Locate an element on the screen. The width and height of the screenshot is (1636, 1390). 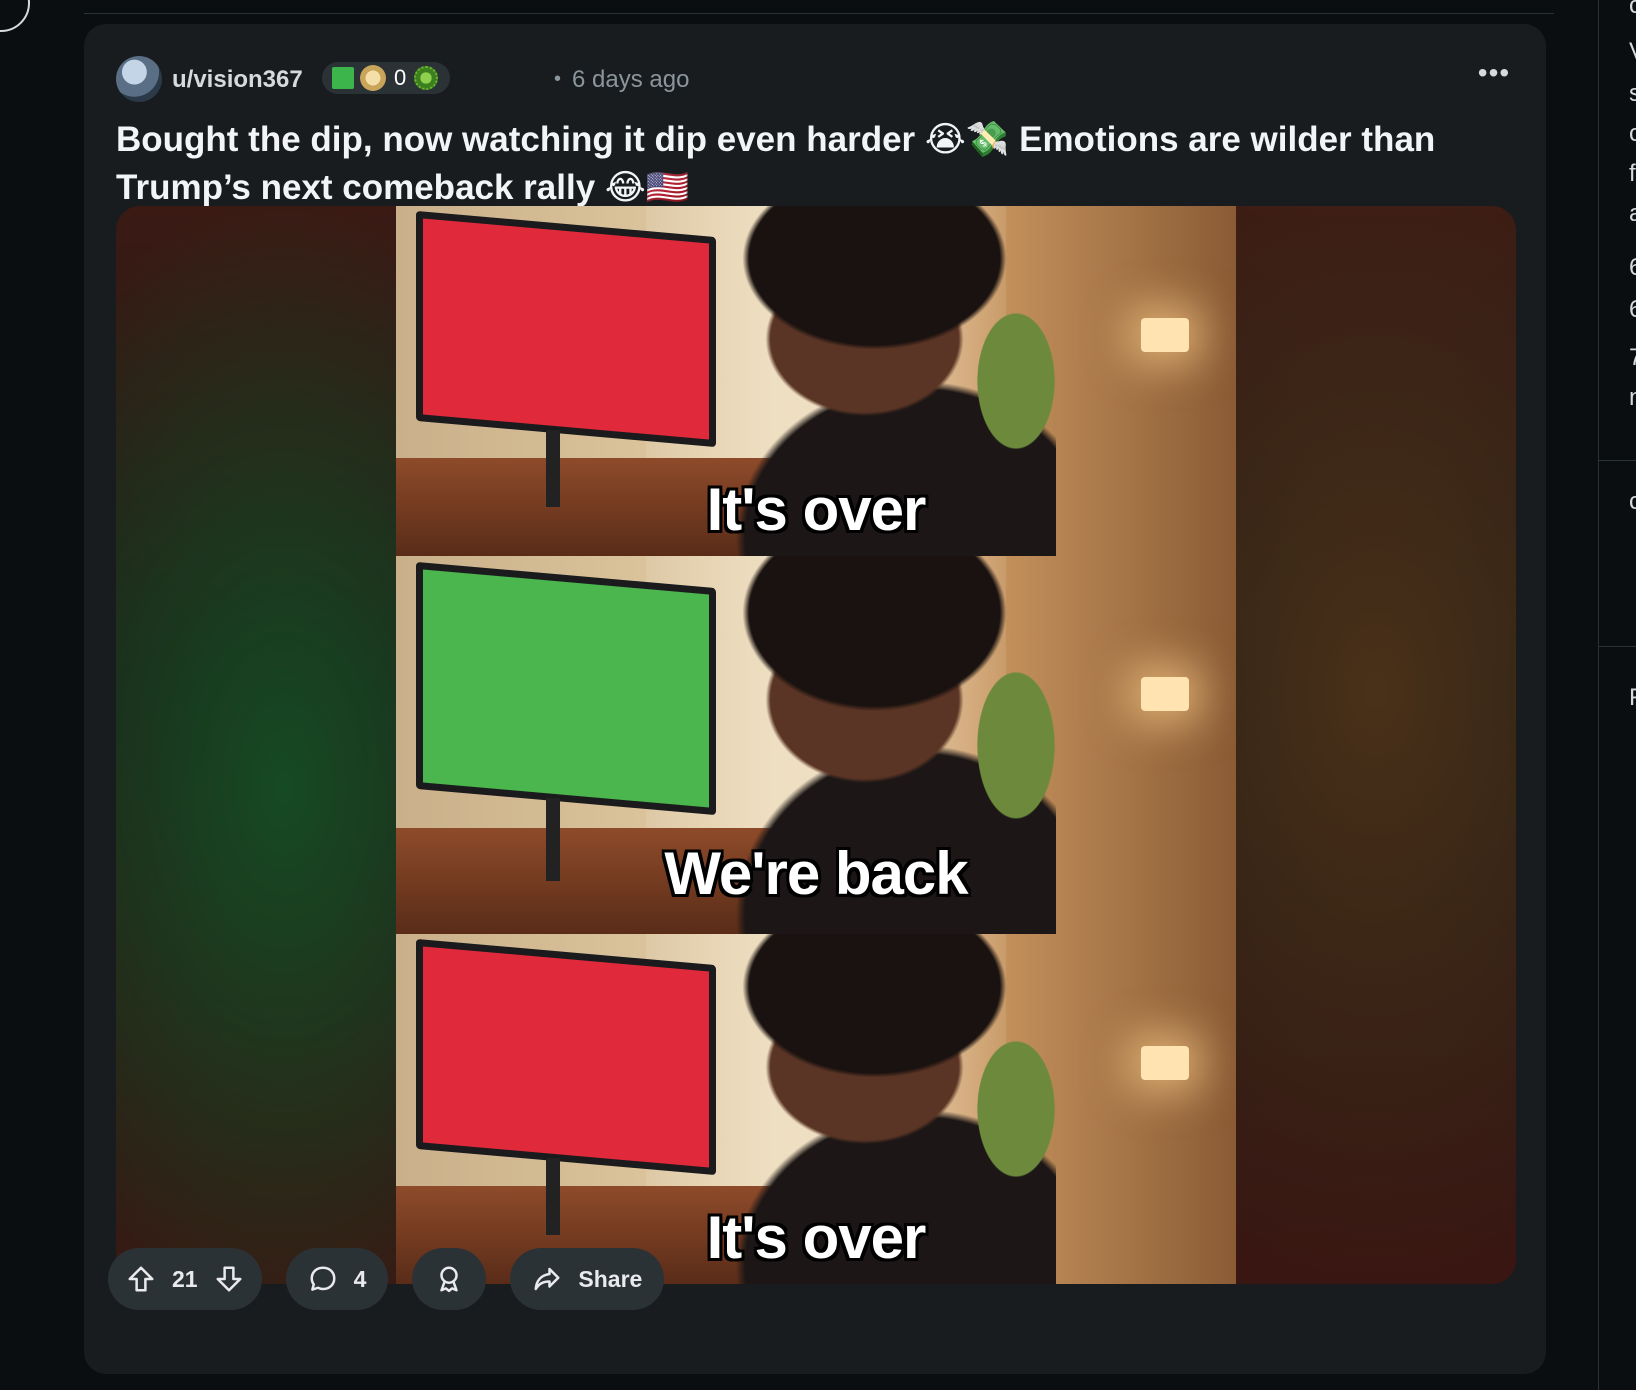
sidebar-fragment-text: s is located at coordinates (1632, 93).